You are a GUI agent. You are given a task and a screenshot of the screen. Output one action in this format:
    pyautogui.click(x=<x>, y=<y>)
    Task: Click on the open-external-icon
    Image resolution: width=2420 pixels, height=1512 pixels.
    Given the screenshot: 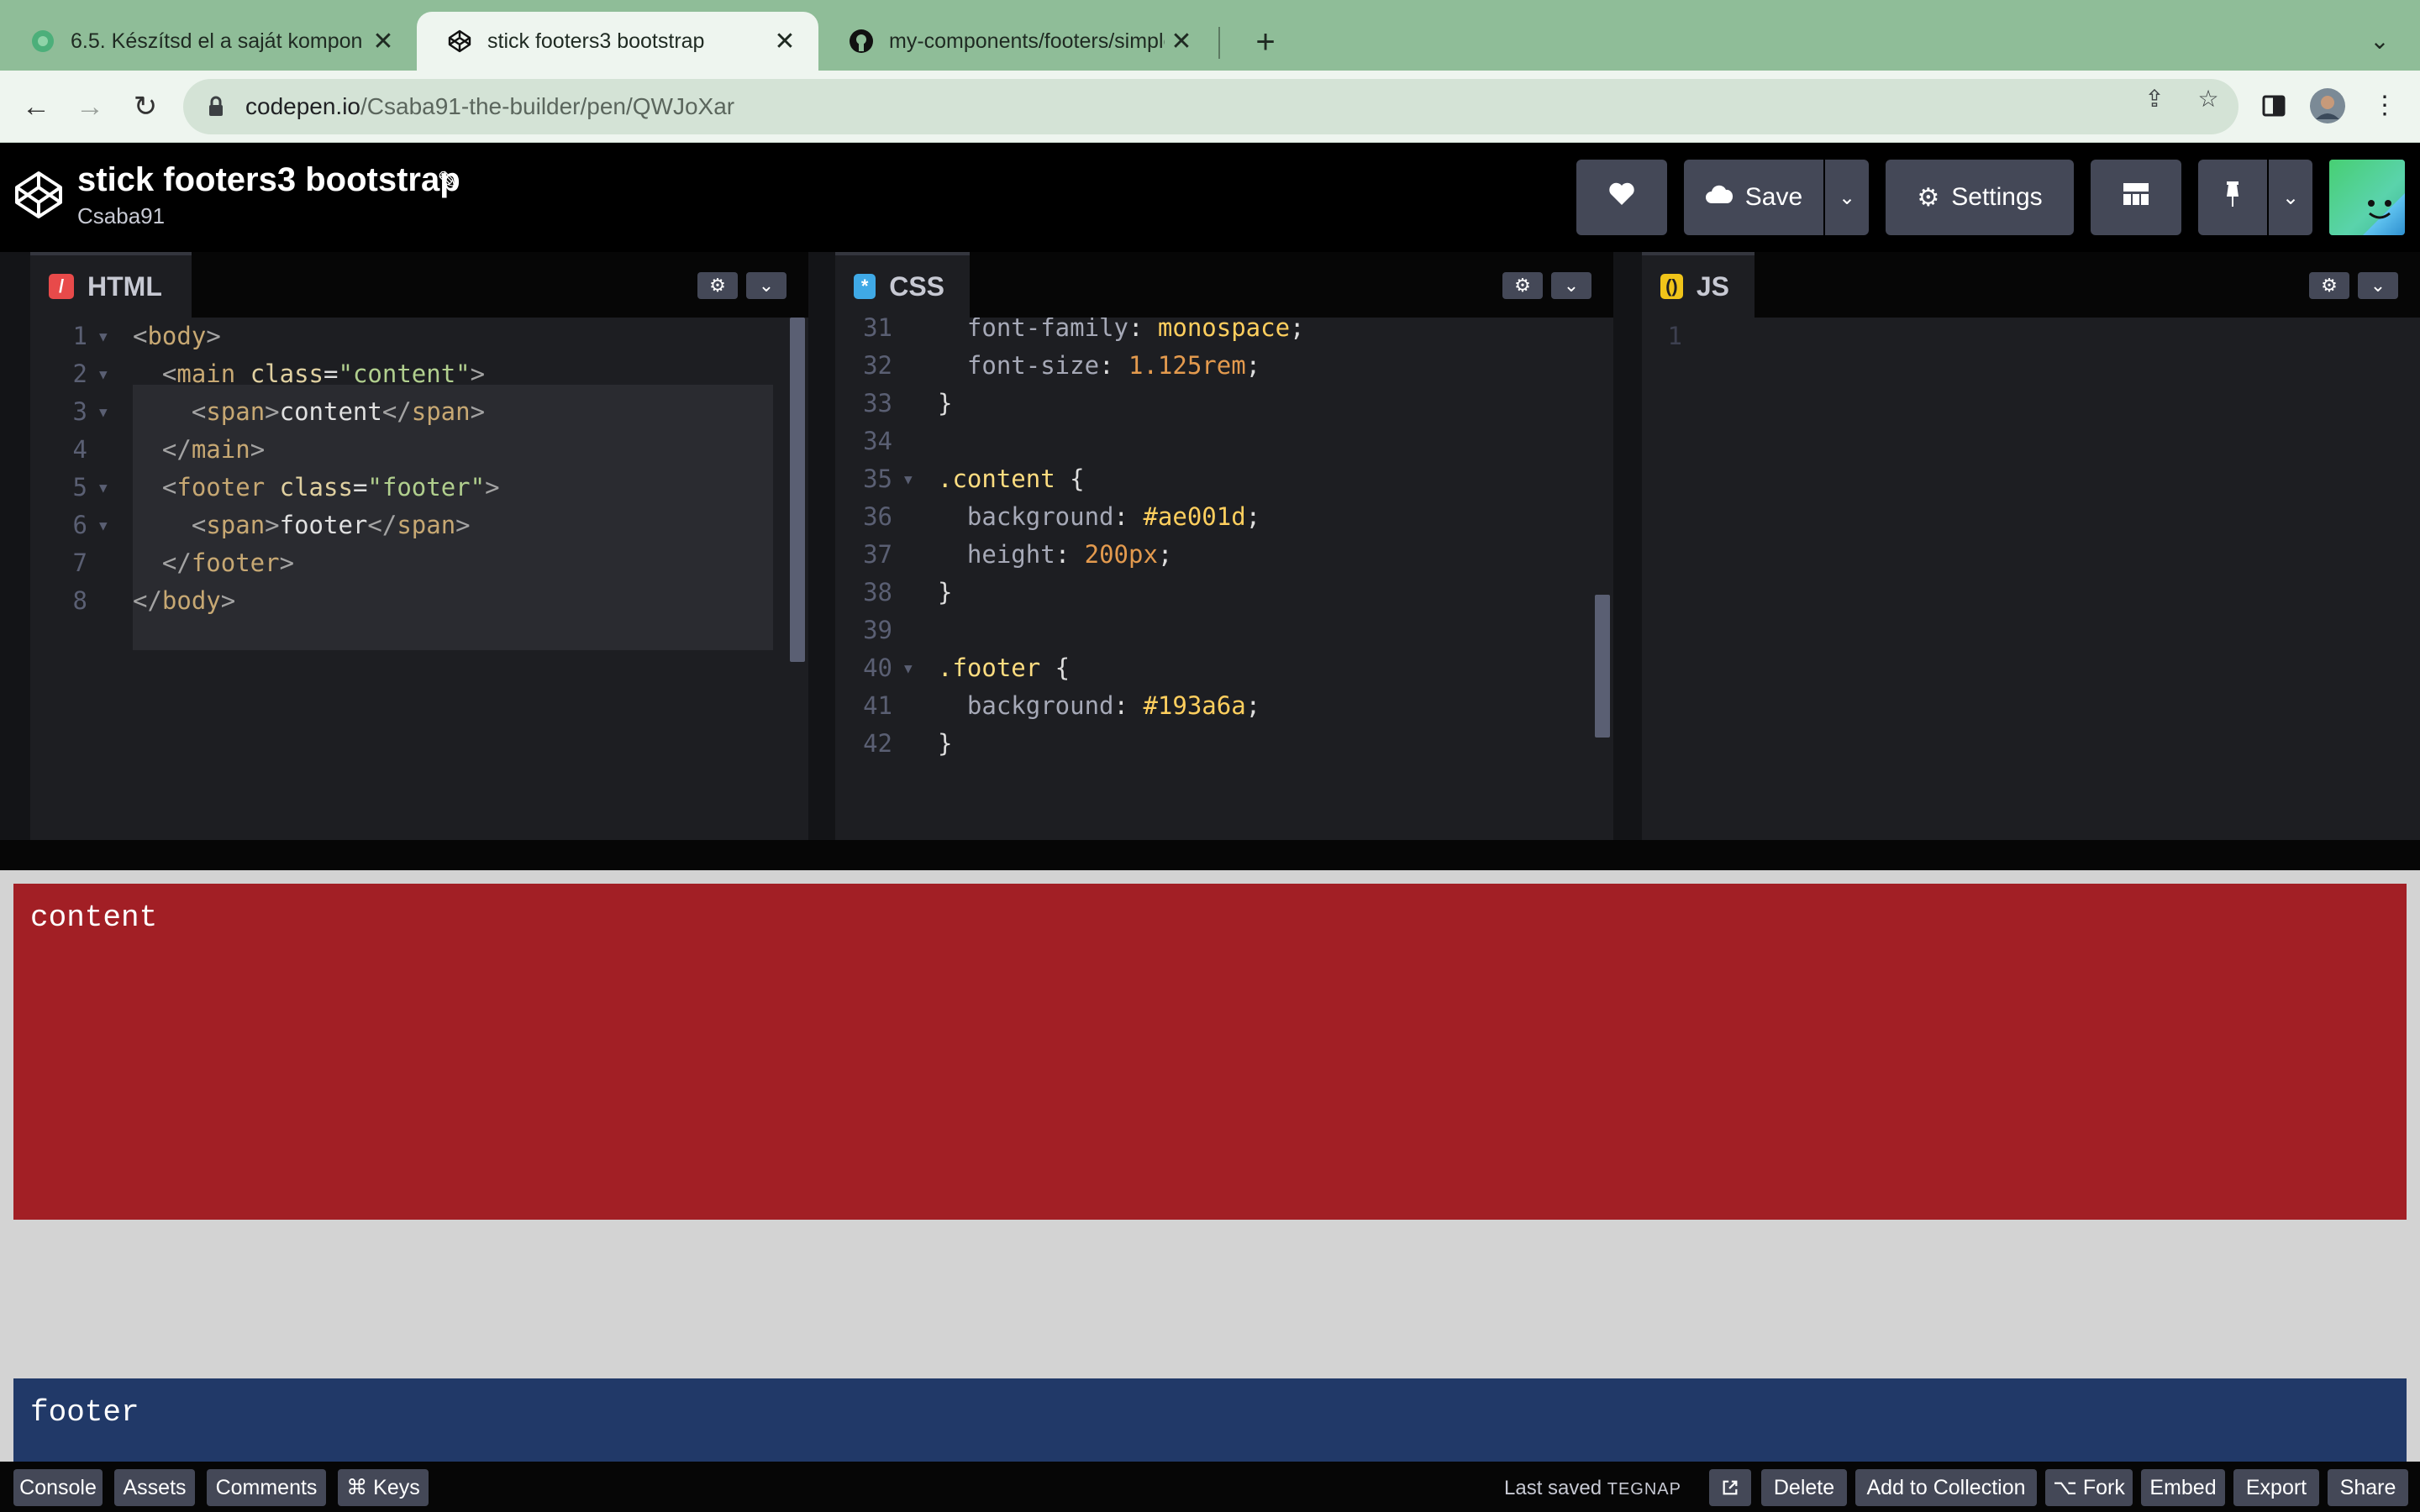 What is the action you would take?
    pyautogui.click(x=1730, y=1487)
    